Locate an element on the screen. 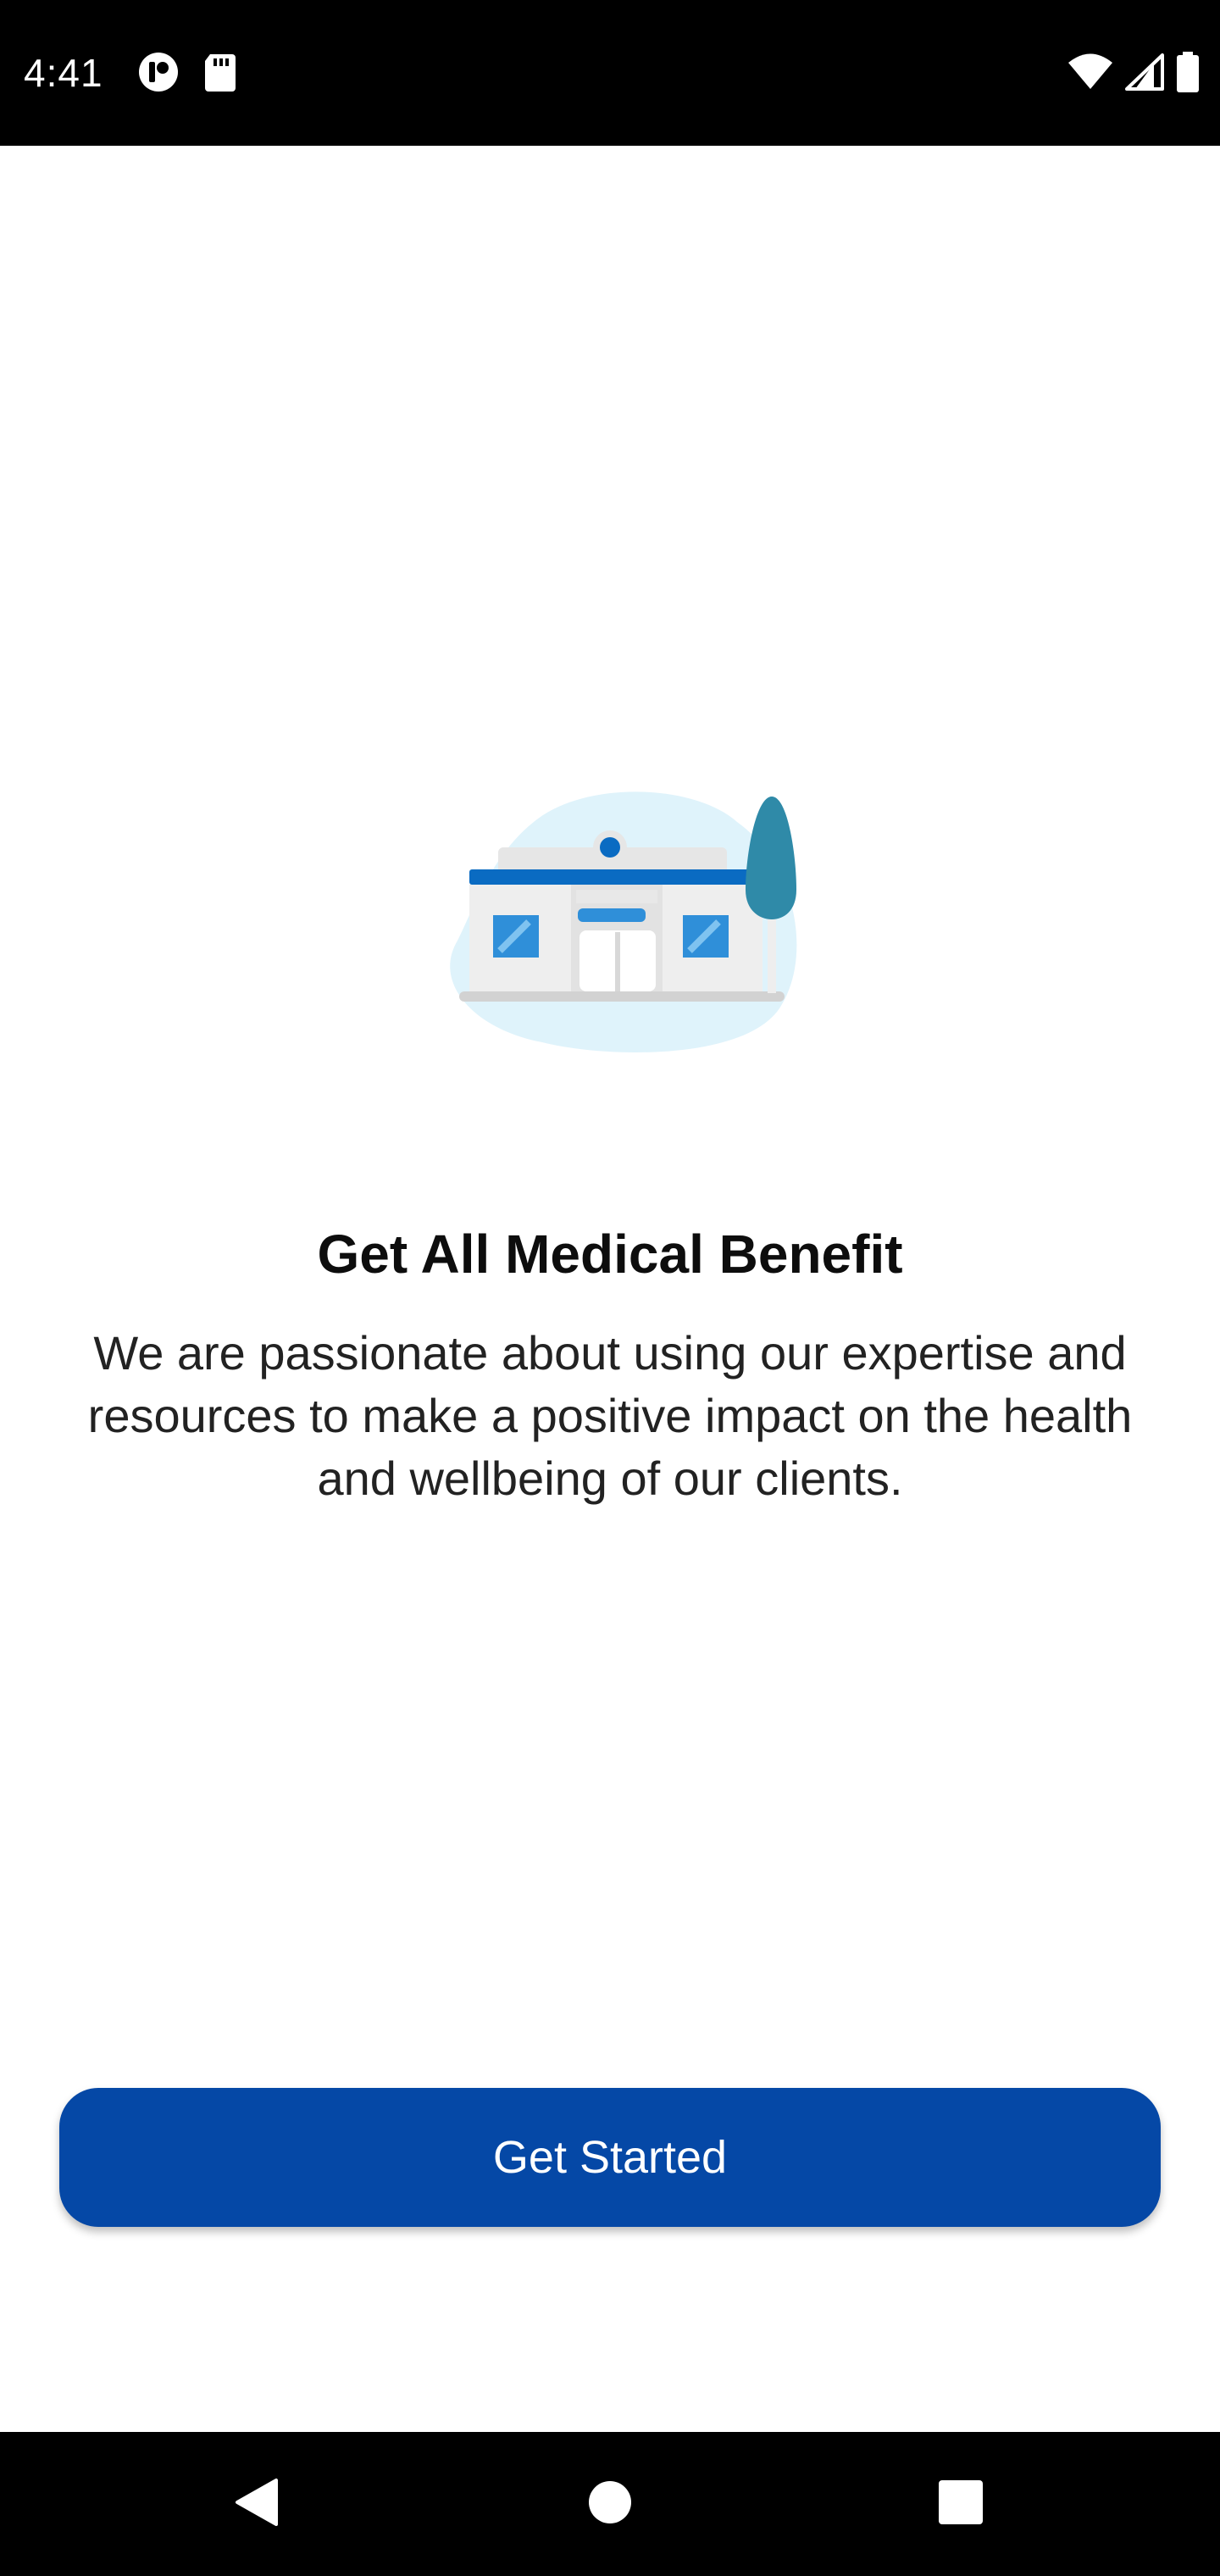  back-icon is located at coordinates (256, 2504).